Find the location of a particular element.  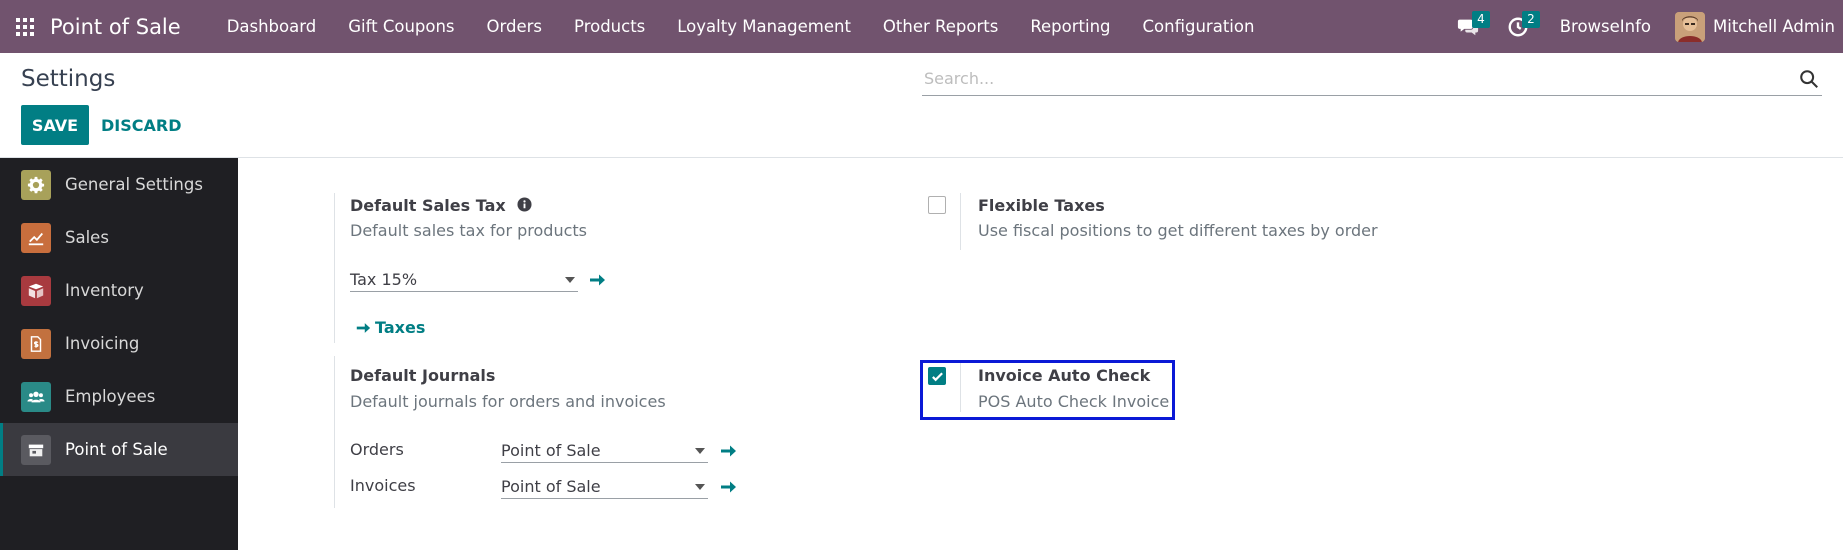

menu-reporting: Reporting is located at coordinates (1070, 26).